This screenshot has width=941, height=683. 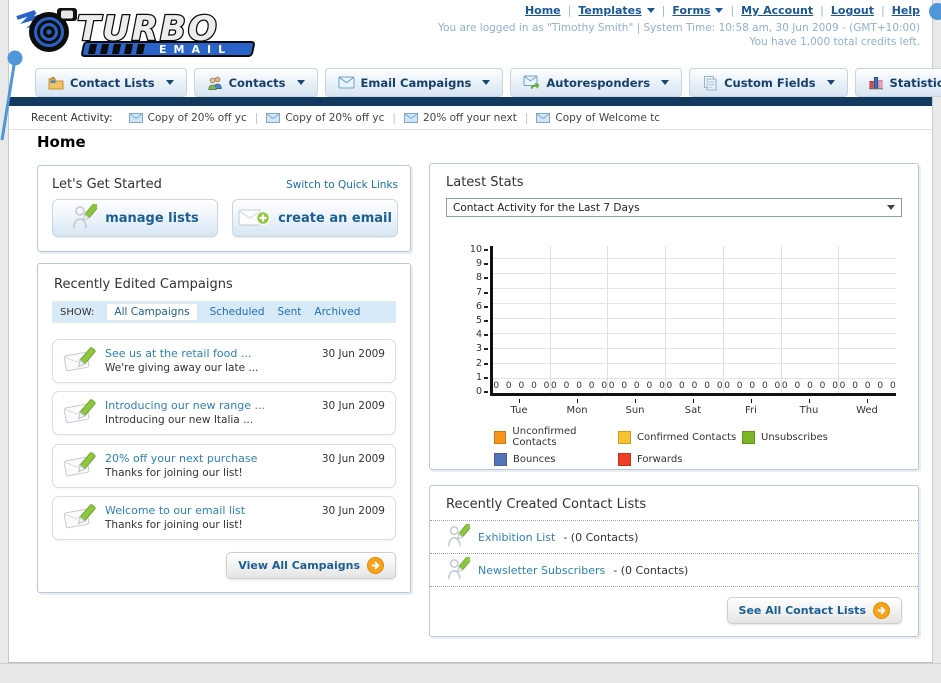 What do you see at coordinates (482, 307) in the screenshot?
I see `y-tick-label: 6` at bounding box center [482, 307].